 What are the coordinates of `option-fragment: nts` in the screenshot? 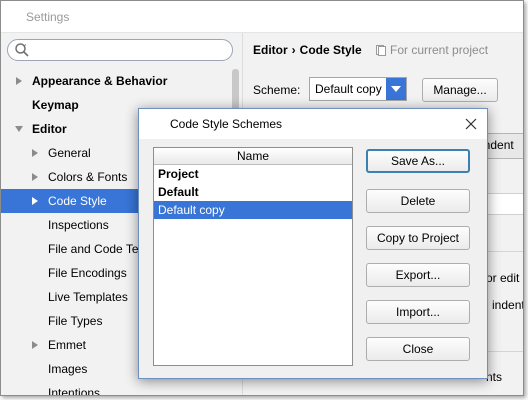 It's located at (494, 377).